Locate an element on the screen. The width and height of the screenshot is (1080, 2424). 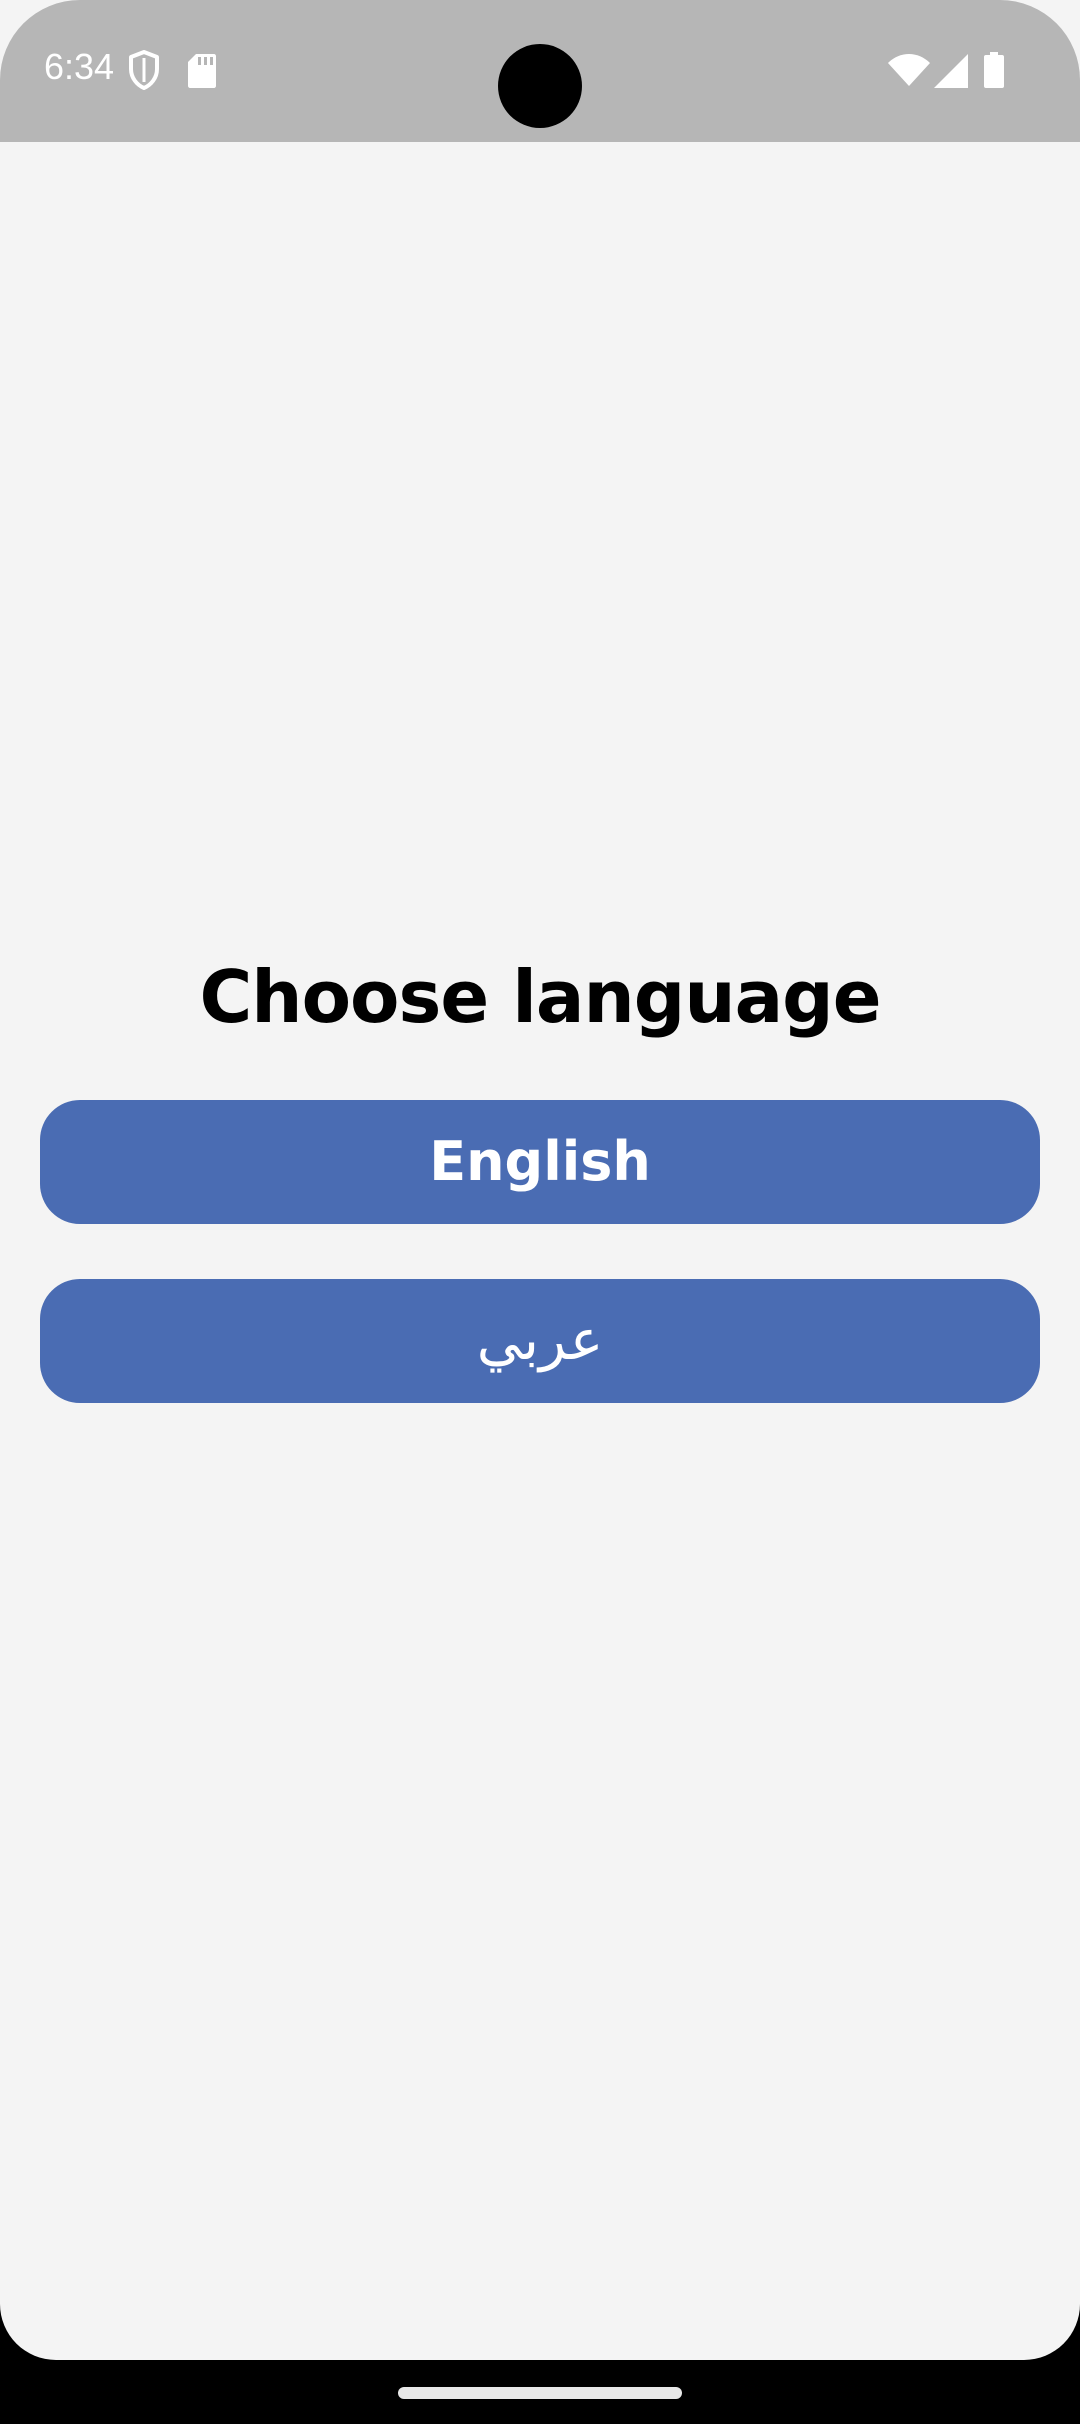
status-time: 6:34 is located at coordinates (79, 66).